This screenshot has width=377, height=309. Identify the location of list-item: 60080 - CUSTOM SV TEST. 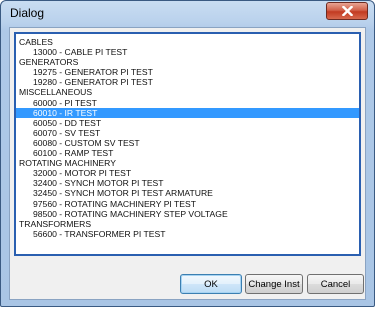
(187, 143).